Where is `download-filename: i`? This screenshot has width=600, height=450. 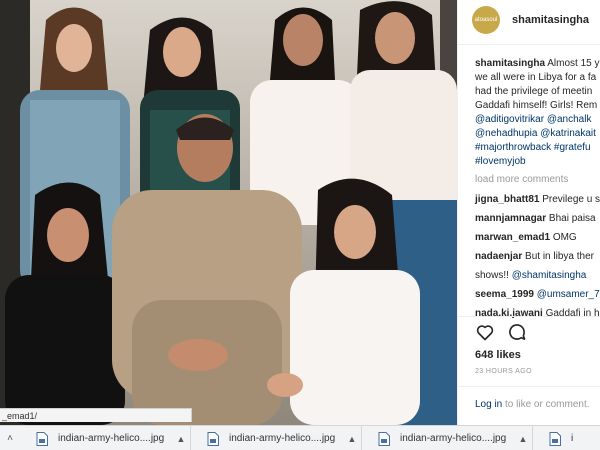 download-filename: i is located at coordinates (572, 438).